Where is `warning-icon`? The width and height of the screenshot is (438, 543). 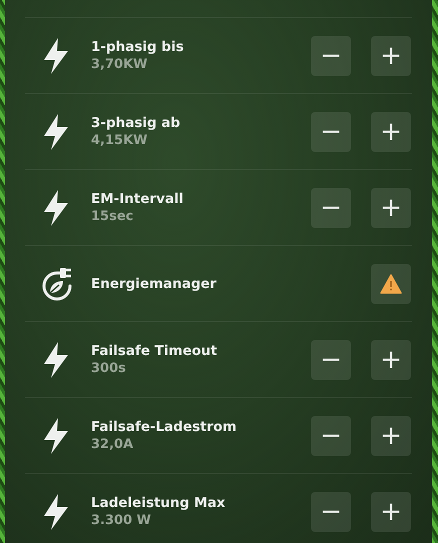 warning-icon is located at coordinates (391, 284).